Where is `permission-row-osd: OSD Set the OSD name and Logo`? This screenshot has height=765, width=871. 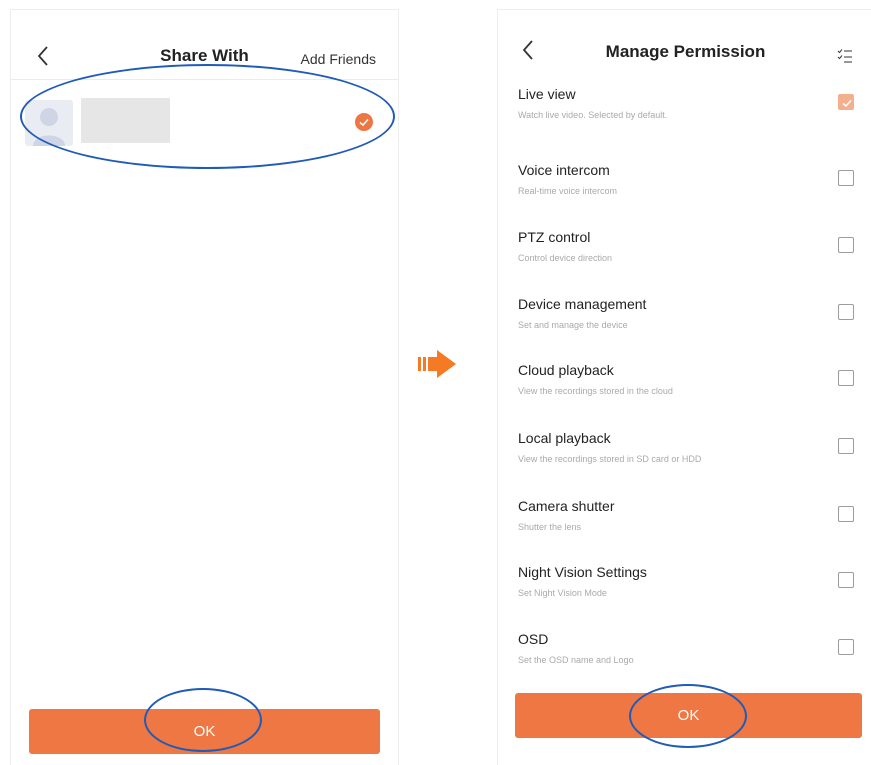 permission-row-osd: OSD Set the OSD name and Logo is located at coordinates (684, 658).